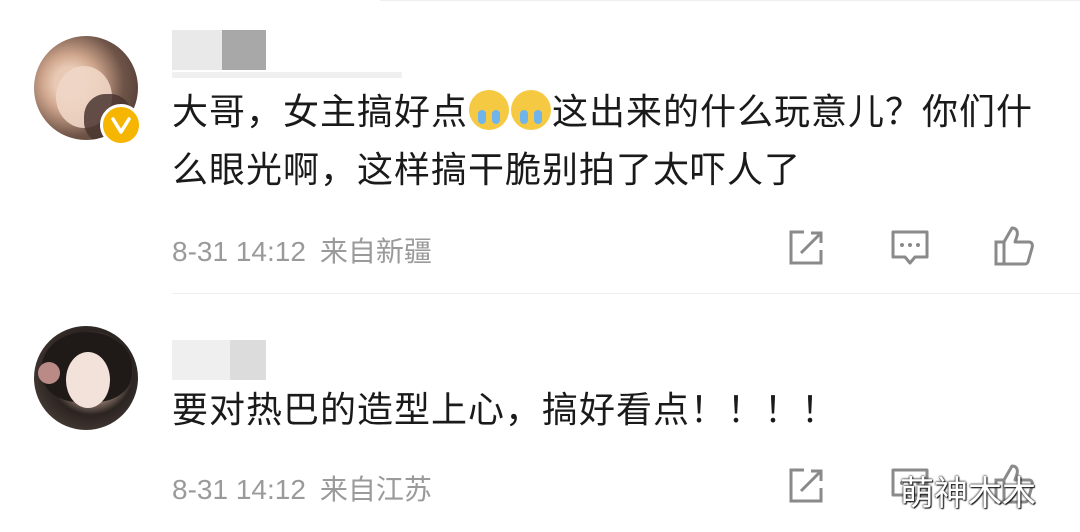 The height and width of the screenshot is (532, 1080). What do you see at coordinates (375, 489) in the screenshot?
I see `comment-location: 来自江苏` at bounding box center [375, 489].